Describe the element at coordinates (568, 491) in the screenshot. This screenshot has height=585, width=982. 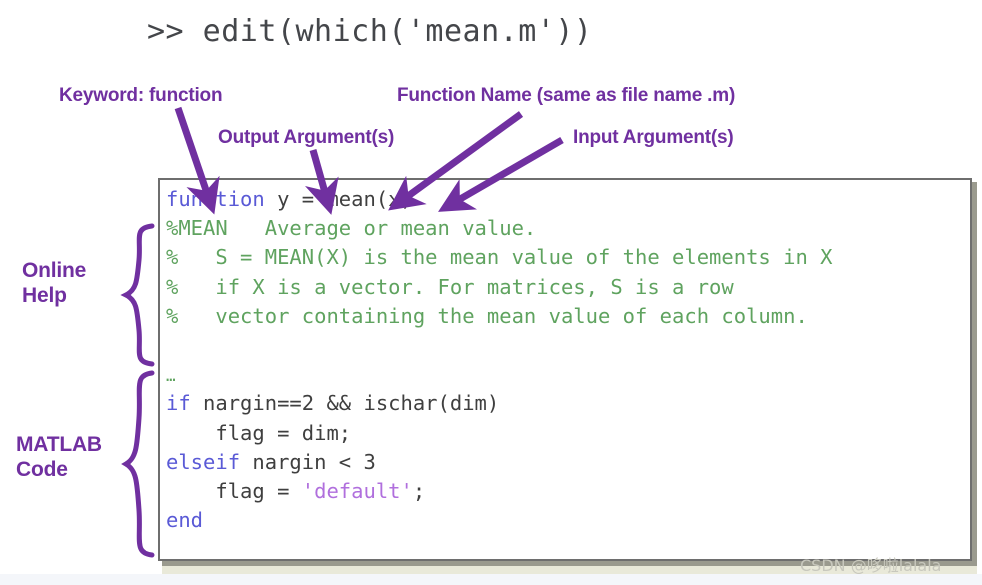
I see `code-line: flag = 'default';` at that location.